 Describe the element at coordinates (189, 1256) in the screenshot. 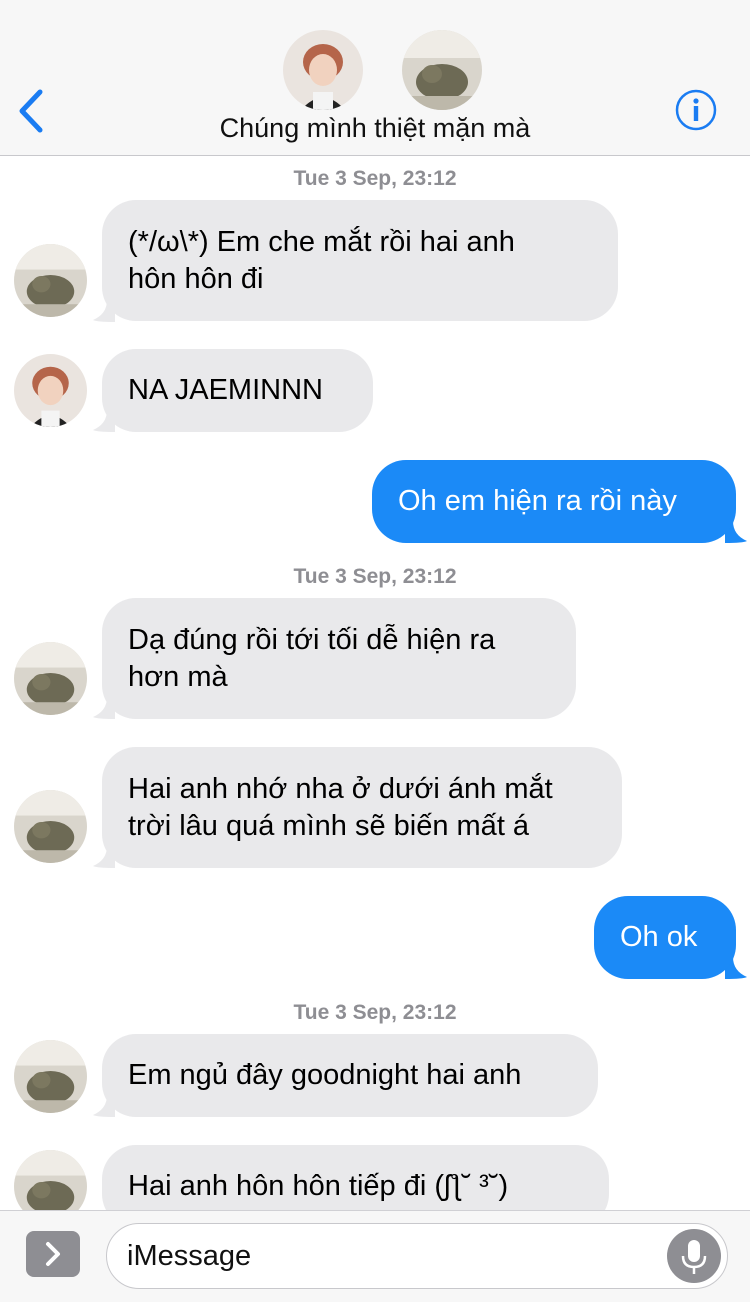

I see `imessage-placeholder: iMessage` at that location.